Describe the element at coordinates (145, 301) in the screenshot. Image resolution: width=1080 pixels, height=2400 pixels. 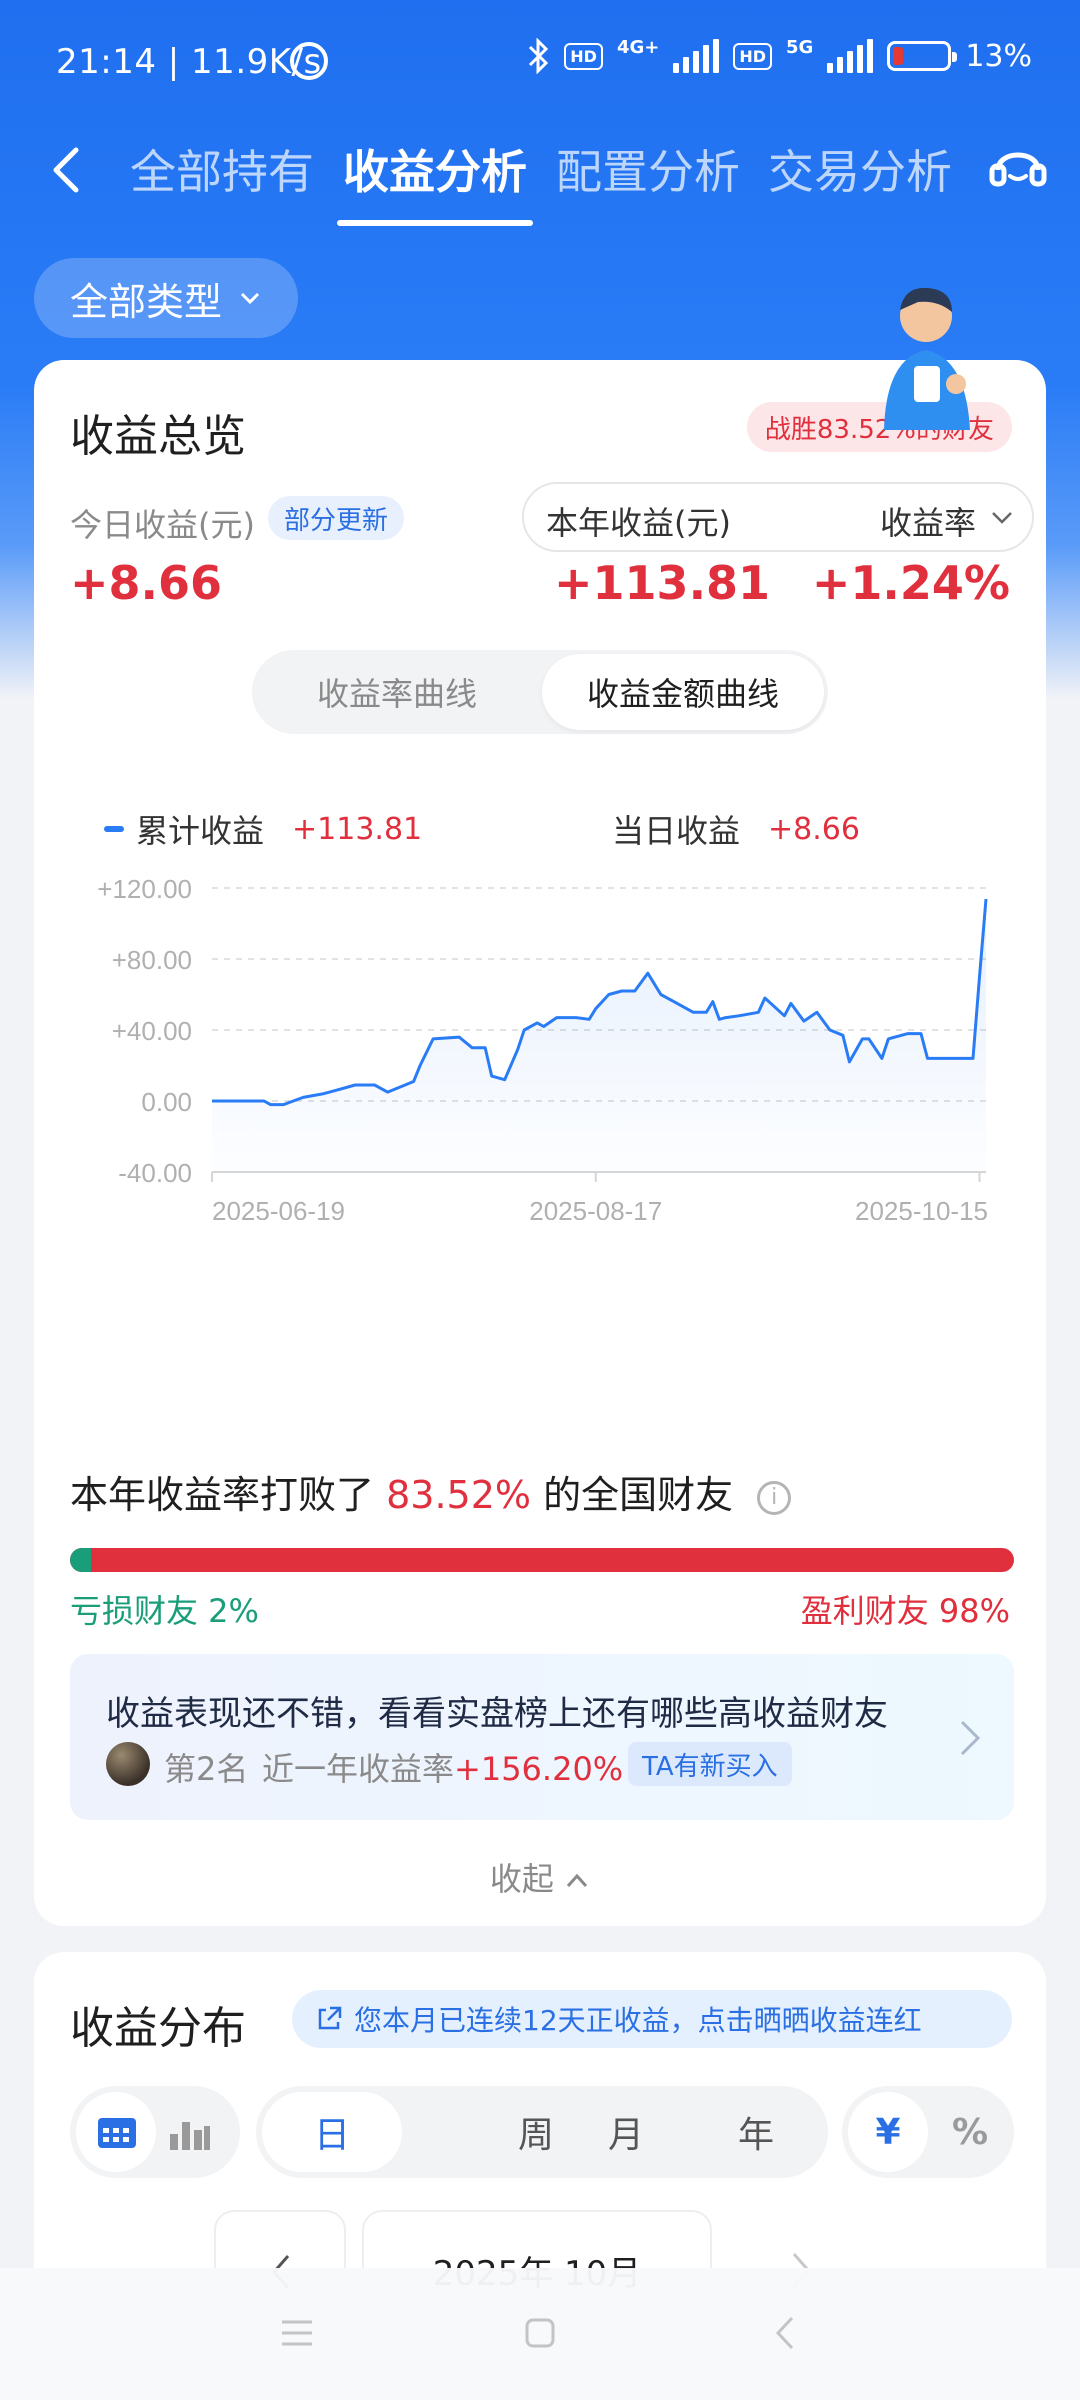
I see `type-filter-label: 全部类型` at that location.